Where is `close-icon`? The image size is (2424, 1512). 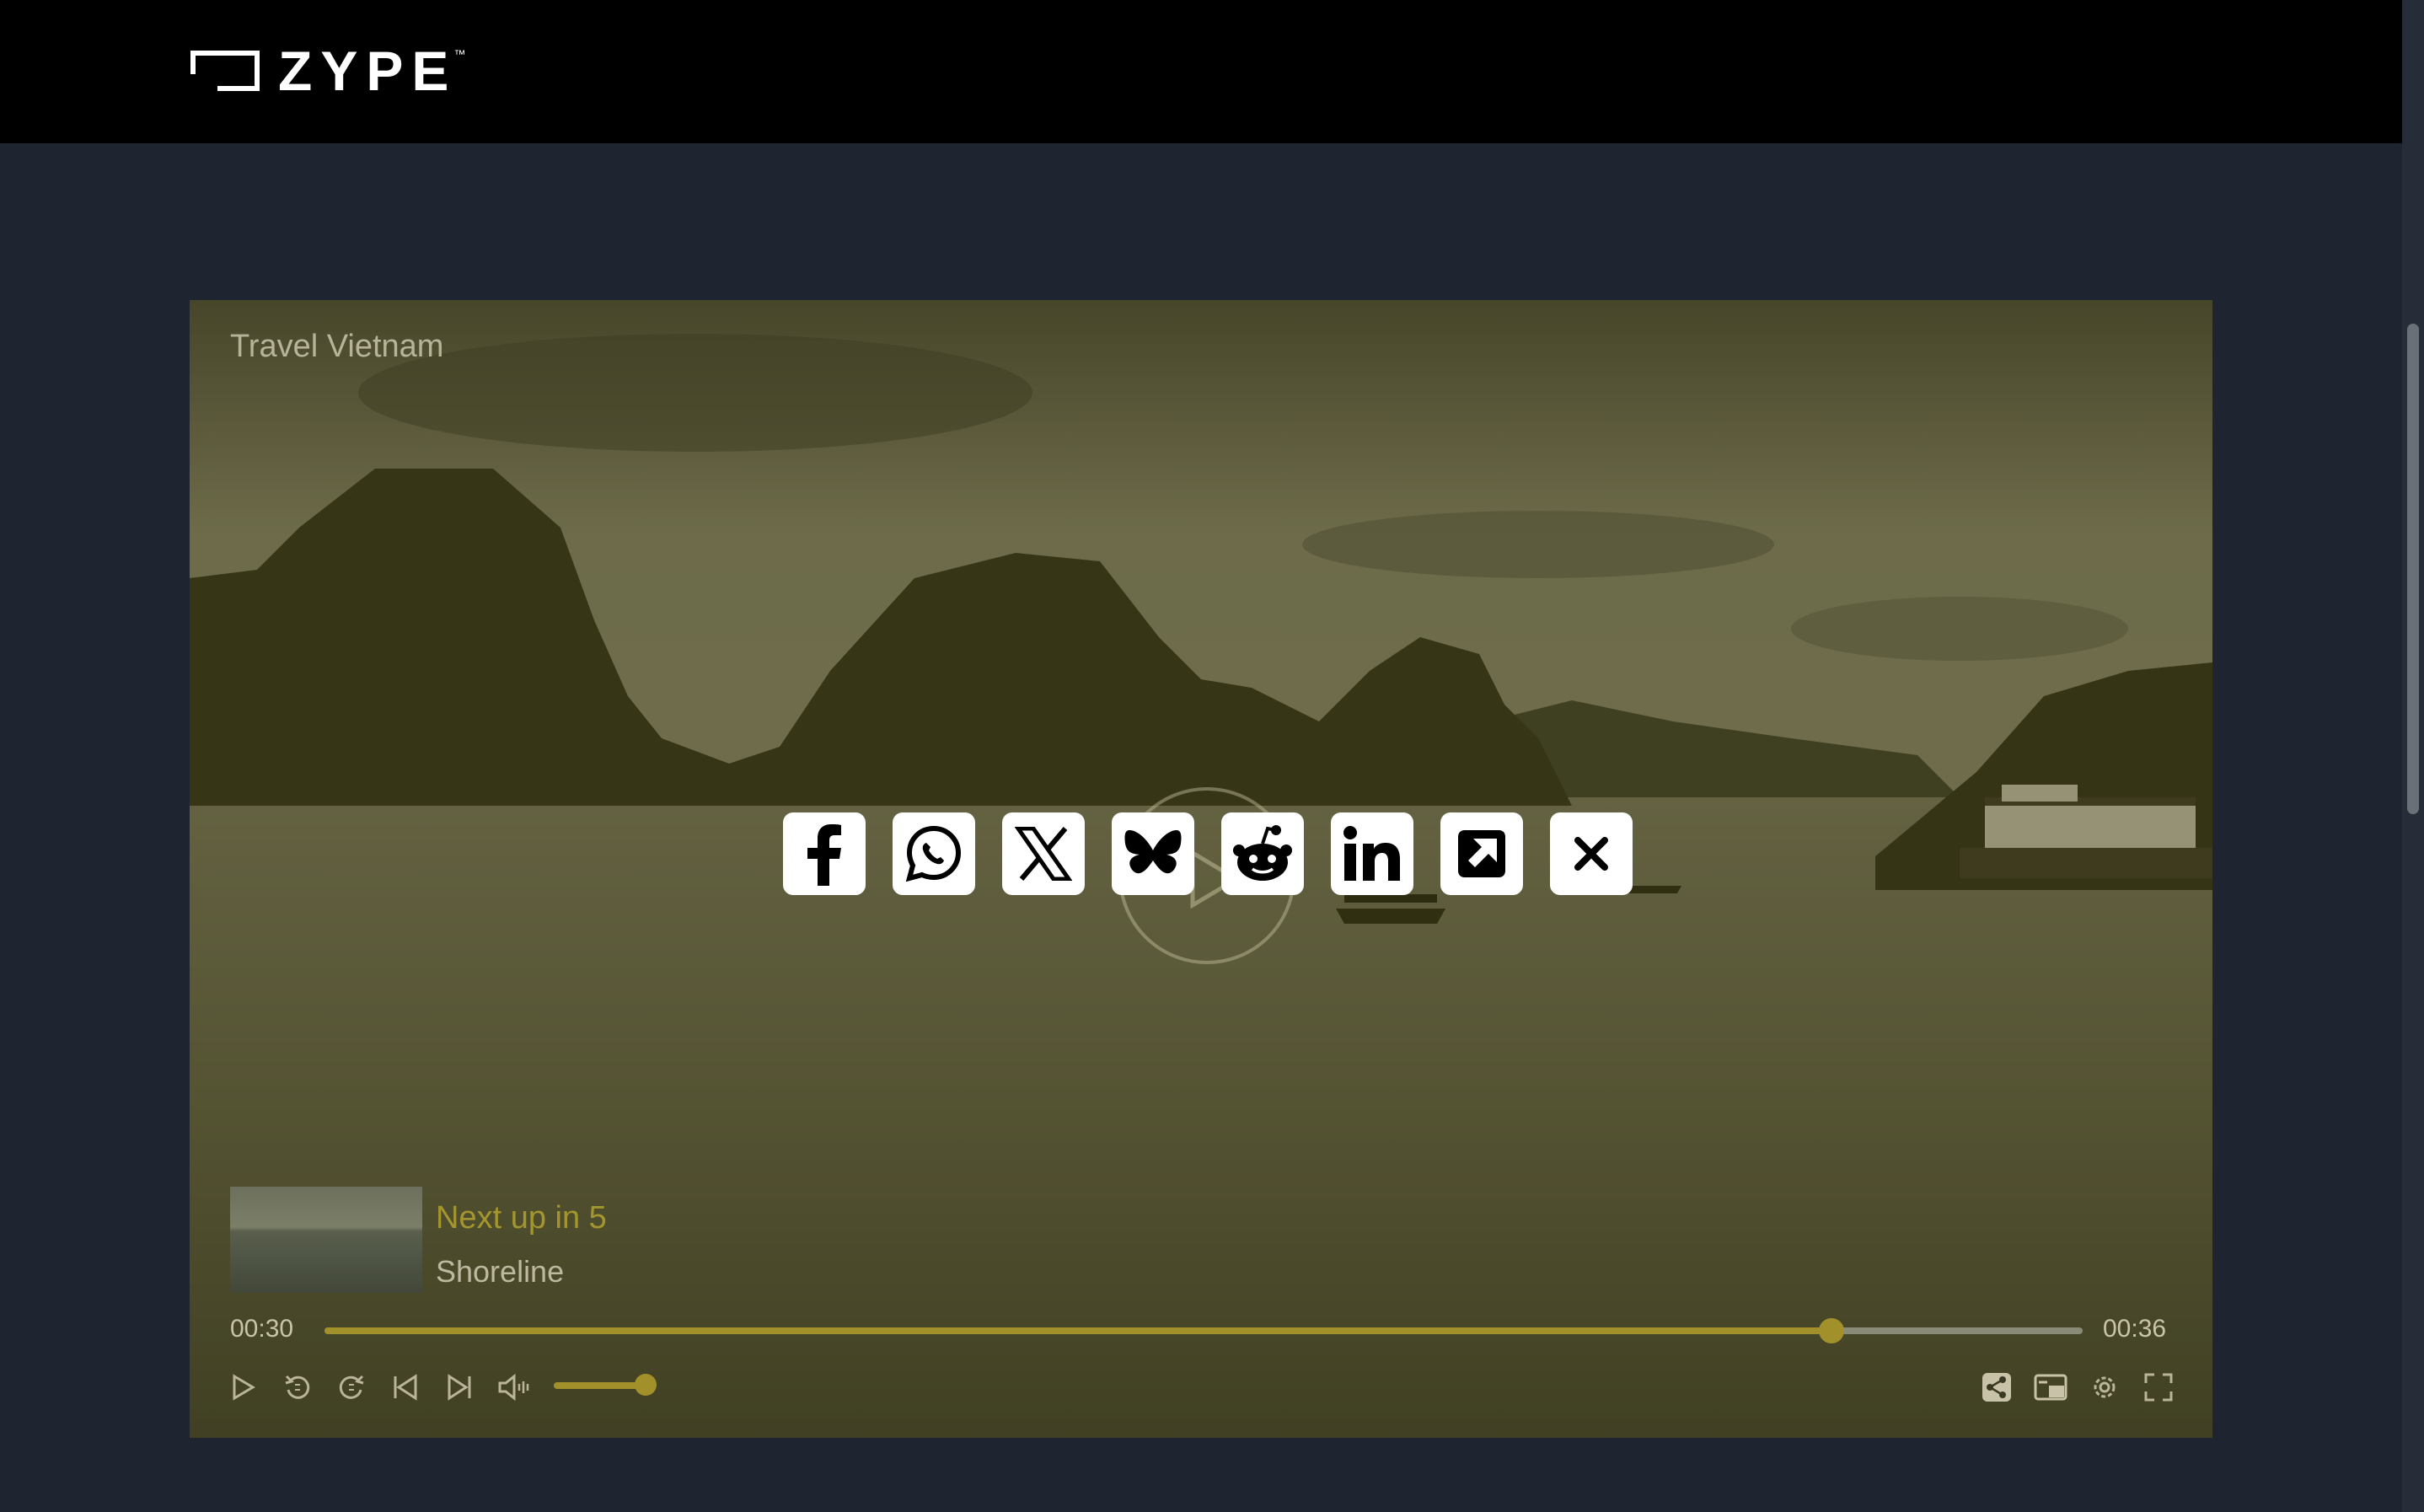
close-icon is located at coordinates (1591, 854).